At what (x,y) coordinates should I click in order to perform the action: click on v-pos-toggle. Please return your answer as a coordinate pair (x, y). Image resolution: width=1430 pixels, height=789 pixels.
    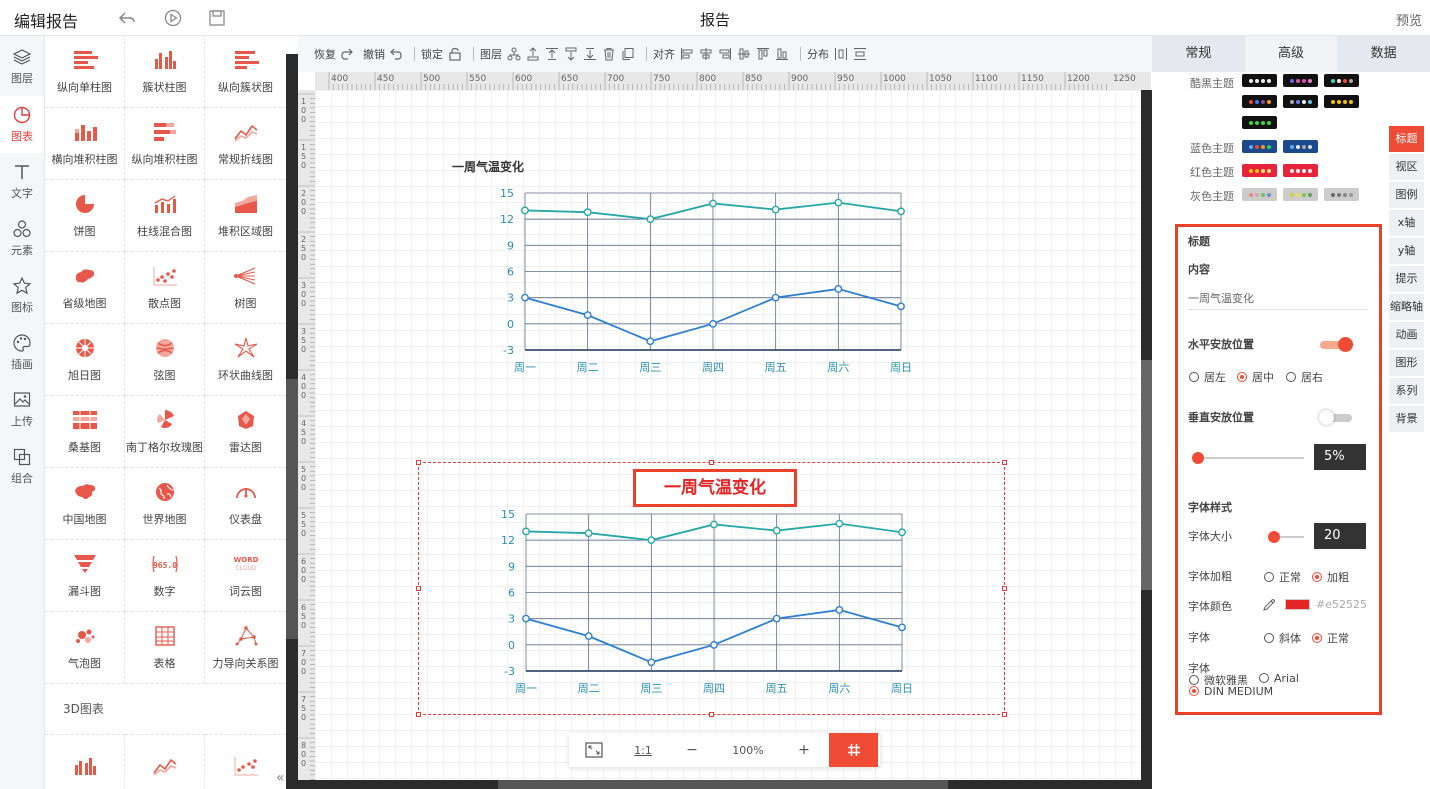
    Looking at the image, I should click on (1335, 417).